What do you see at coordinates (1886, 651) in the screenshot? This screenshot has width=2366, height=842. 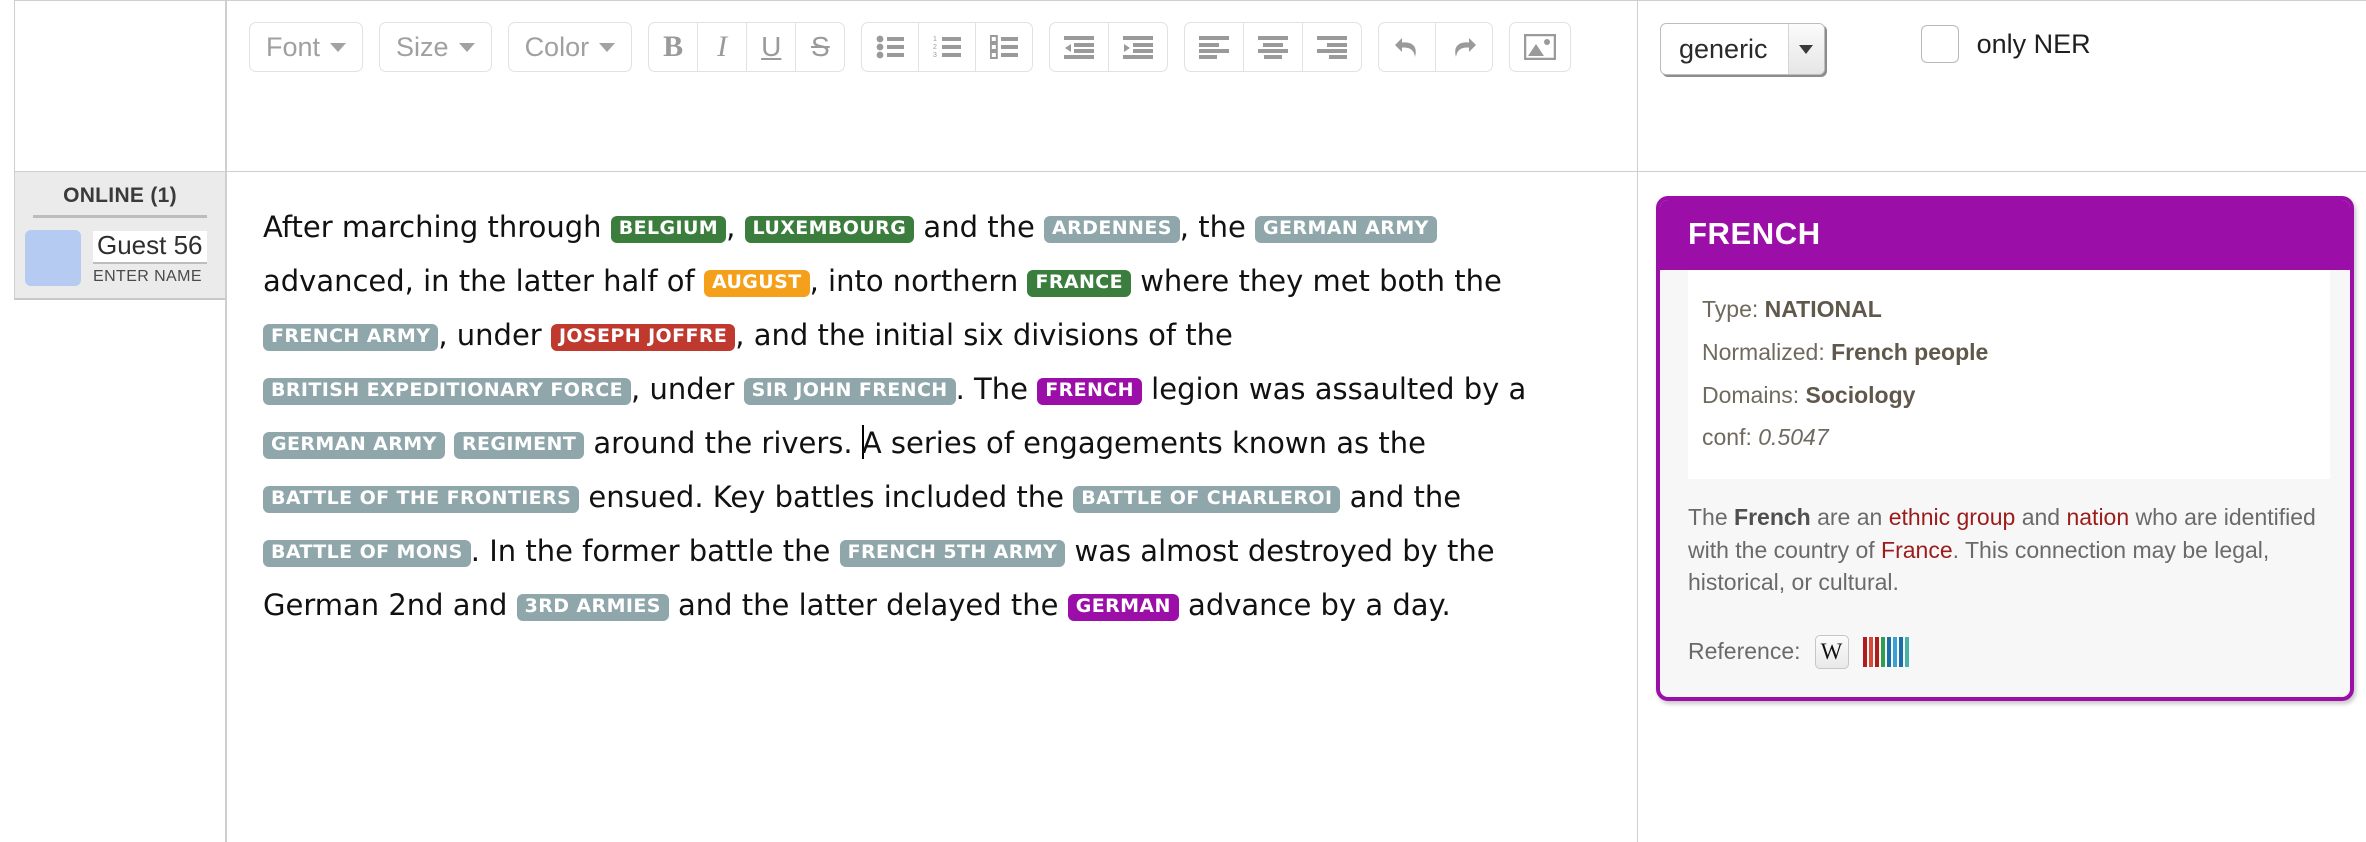 I see `babelnet-icon` at bounding box center [1886, 651].